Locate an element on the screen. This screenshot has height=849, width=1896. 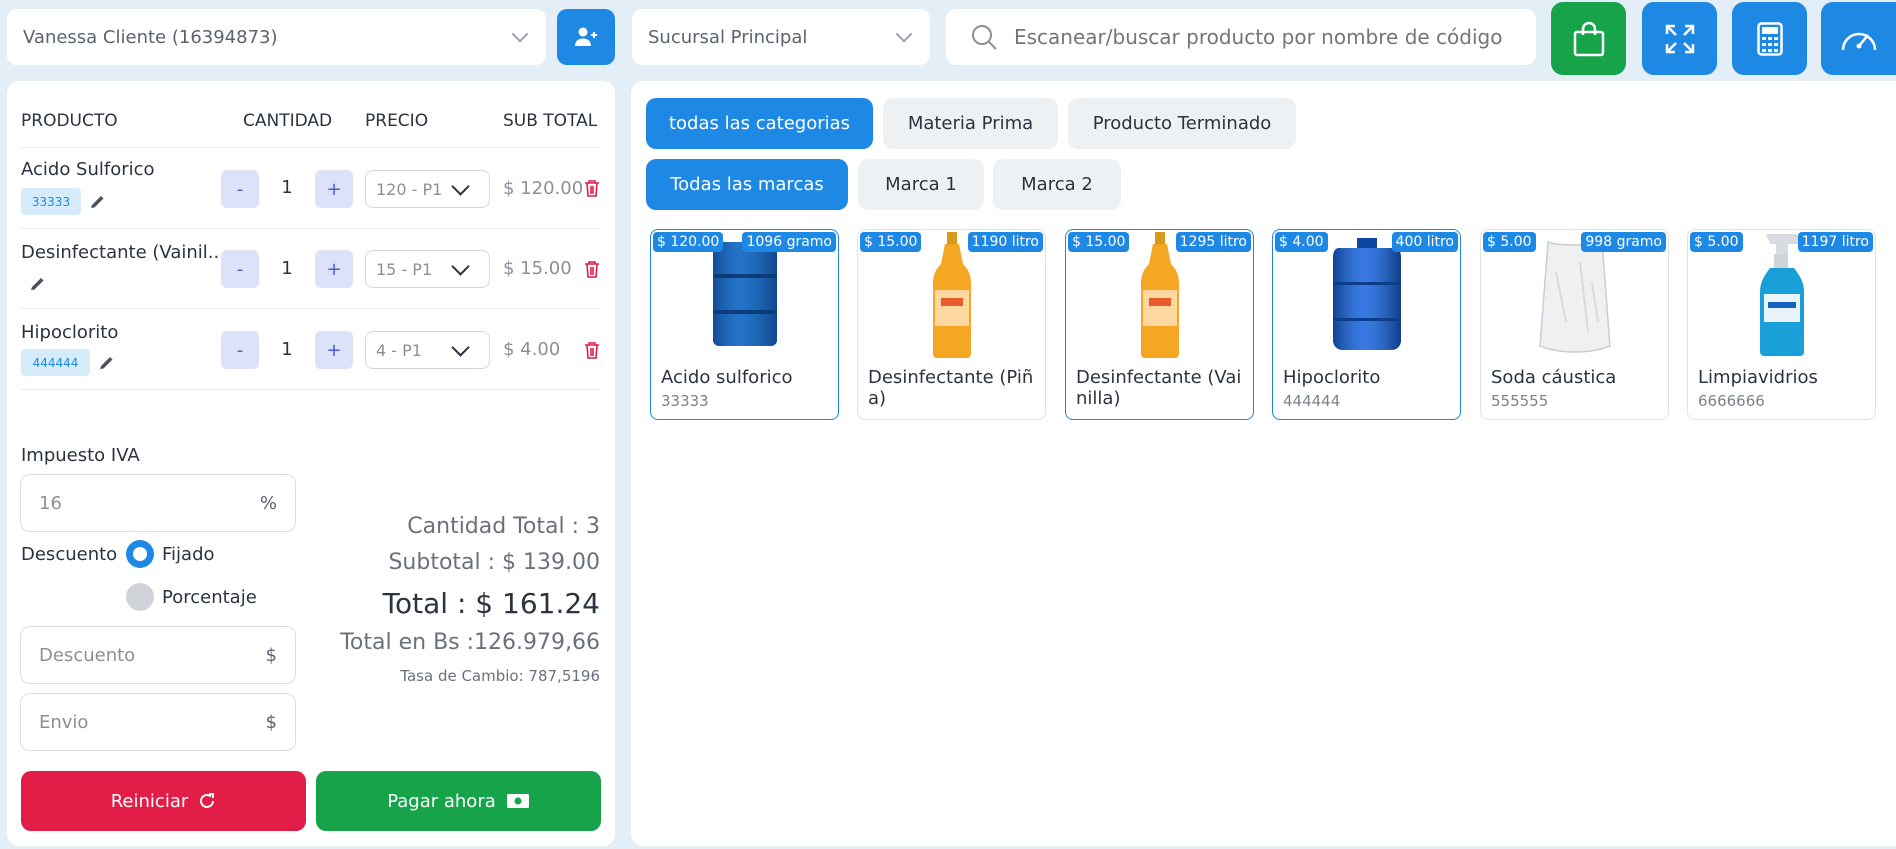
product-card: $ 4.00 400 litro Hipoclorito 444444 is located at coordinates (1366, 324).